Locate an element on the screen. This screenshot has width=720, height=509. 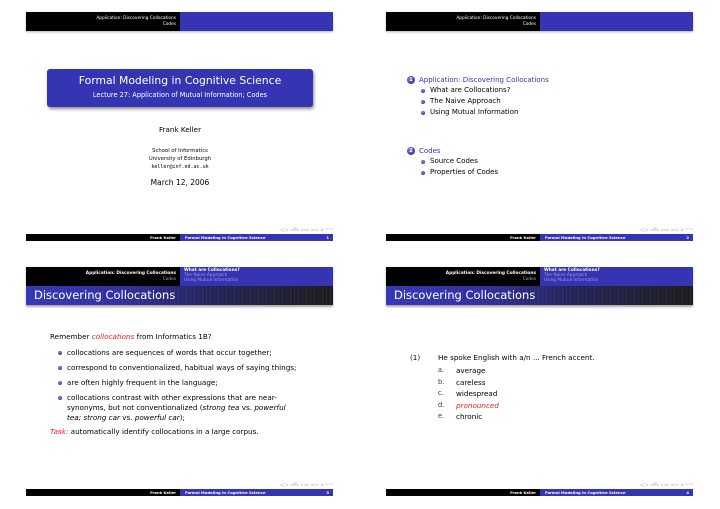
footer-right: Formal Modeling in Cognitive Science 1 is located at coordinates (256, 237).